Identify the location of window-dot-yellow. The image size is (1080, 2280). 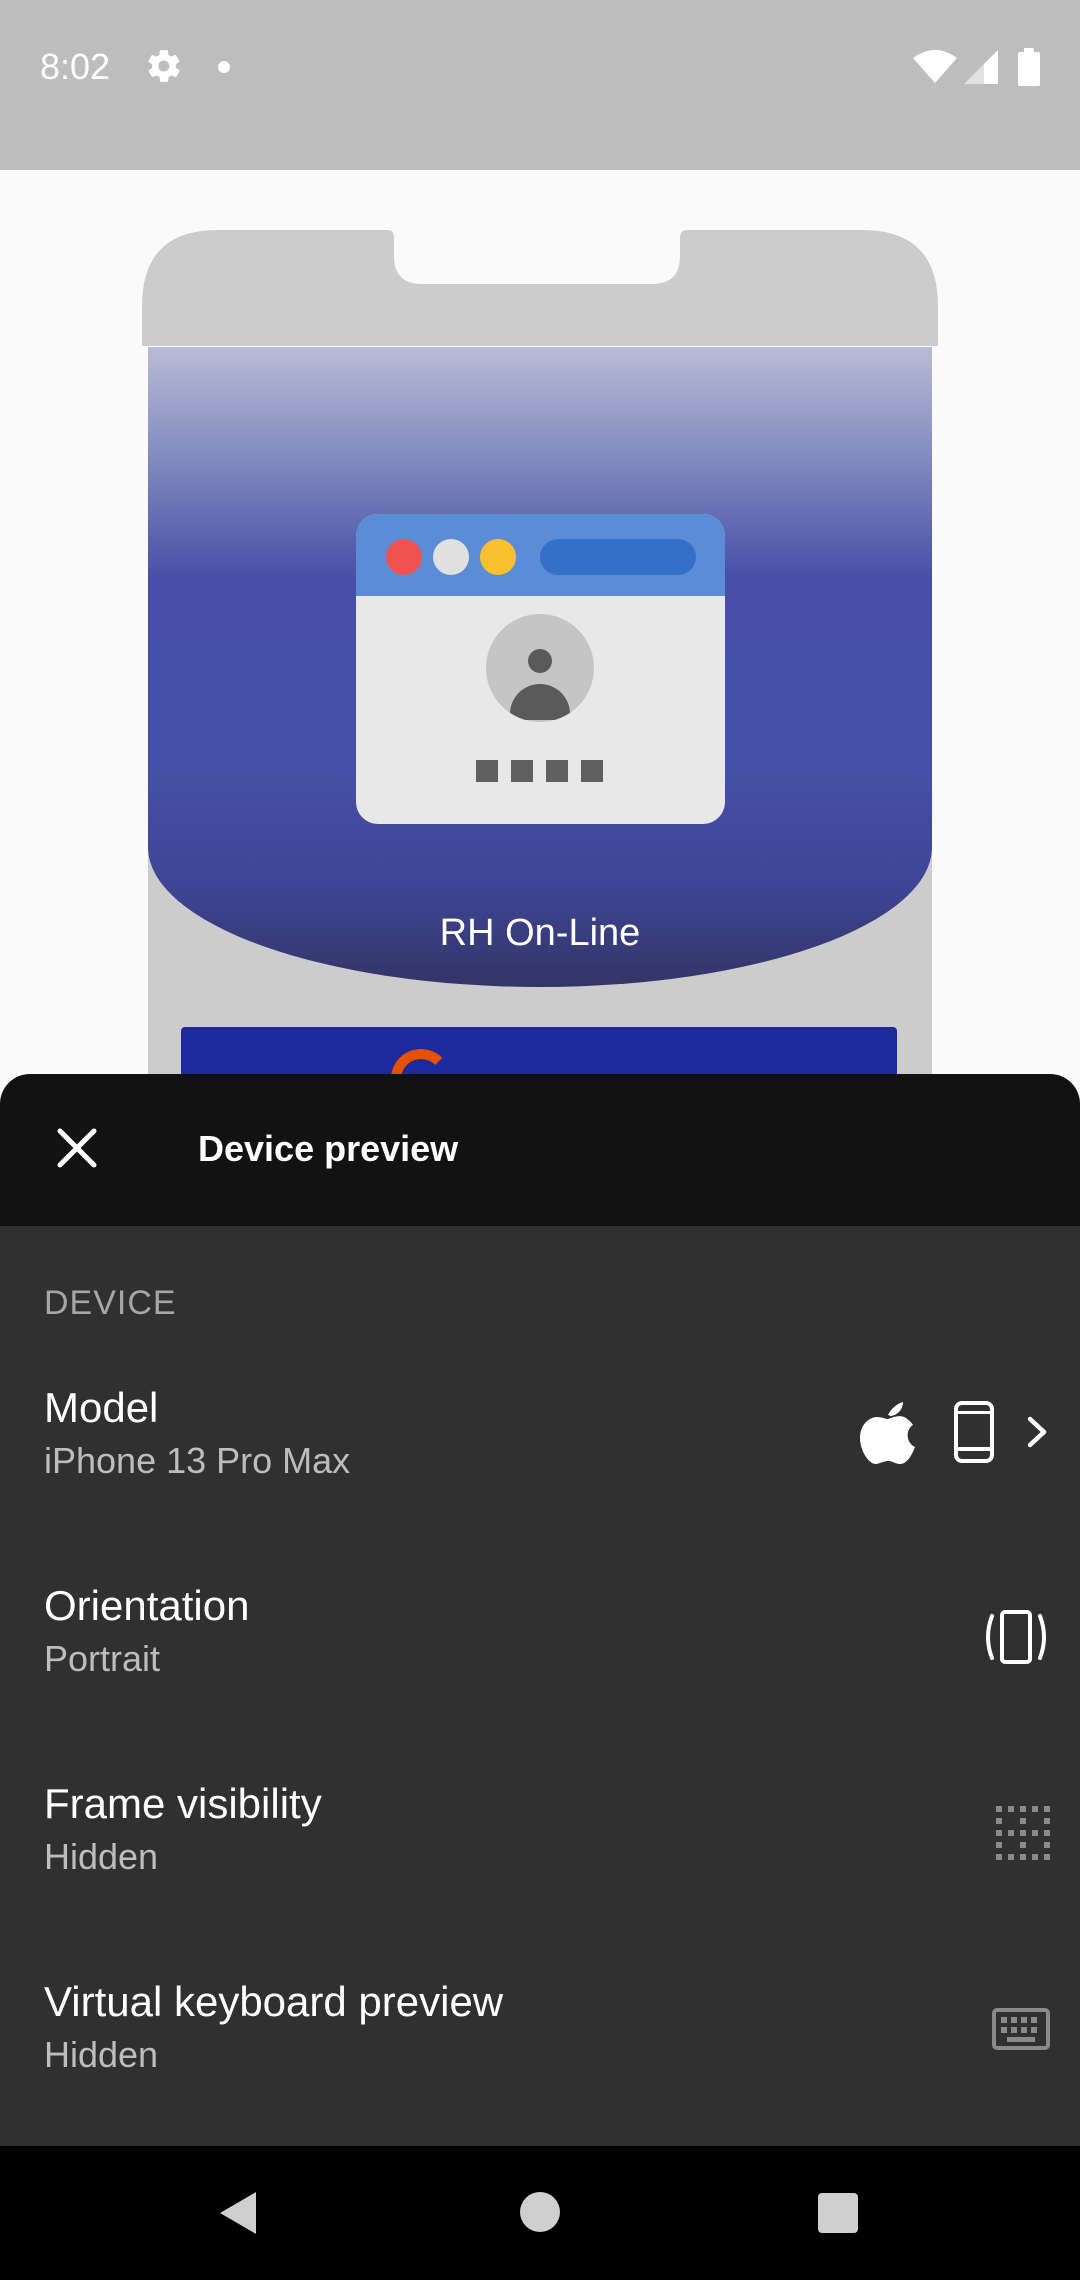
(498, 557).